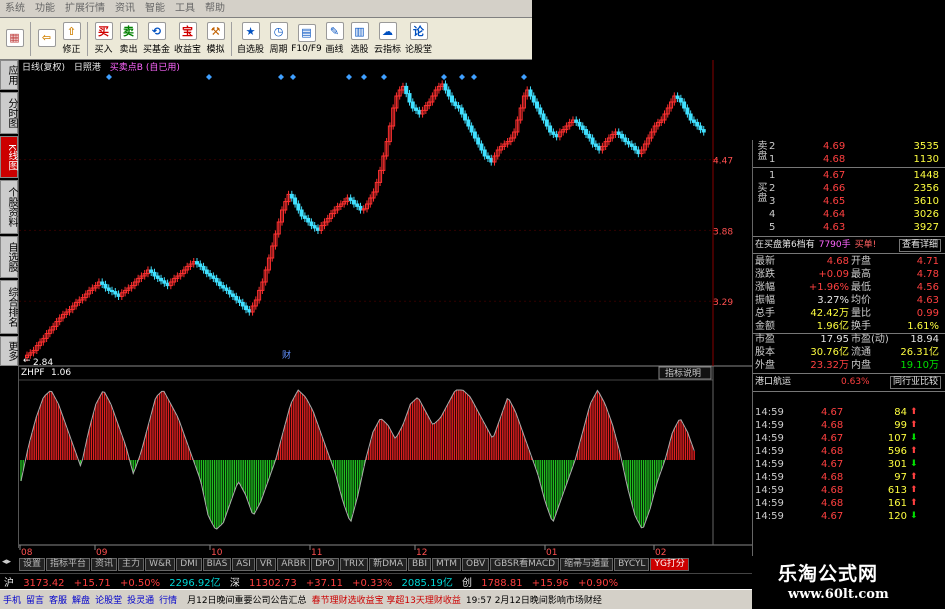  Describe the element at coordinates (849, 188) in the screenshot. I see `order-book-row: 2 4.66 2356` at that location.